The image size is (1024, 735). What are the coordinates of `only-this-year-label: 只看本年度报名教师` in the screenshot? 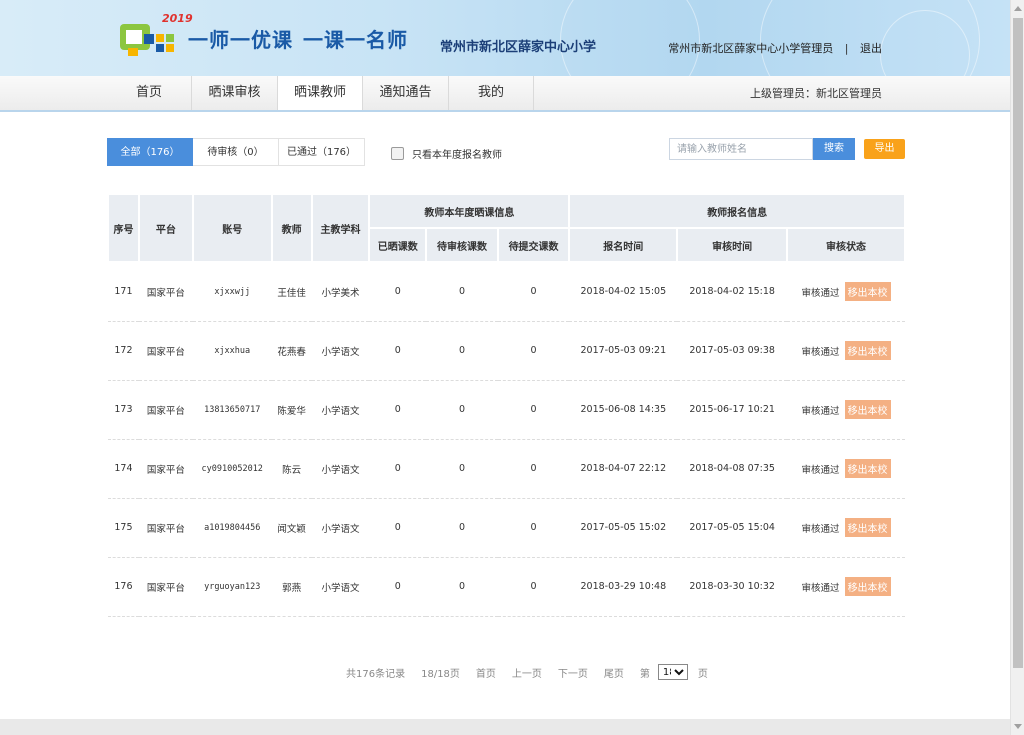 It's located at (457, 155).